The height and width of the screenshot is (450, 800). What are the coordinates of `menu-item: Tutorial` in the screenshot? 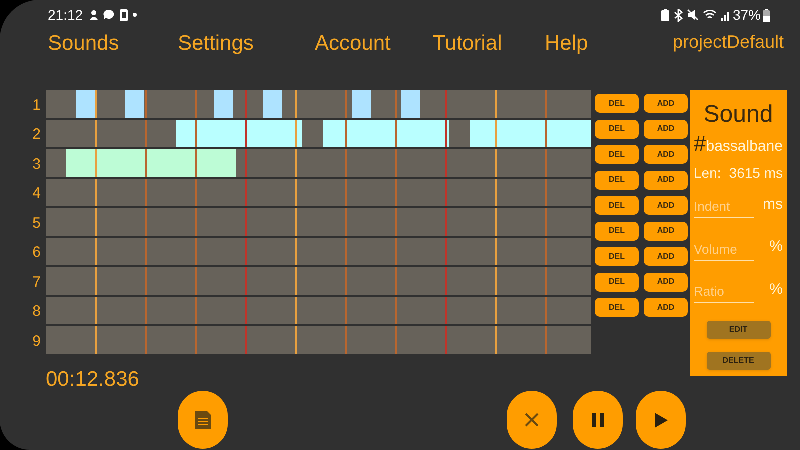 It's located at (467, 44).